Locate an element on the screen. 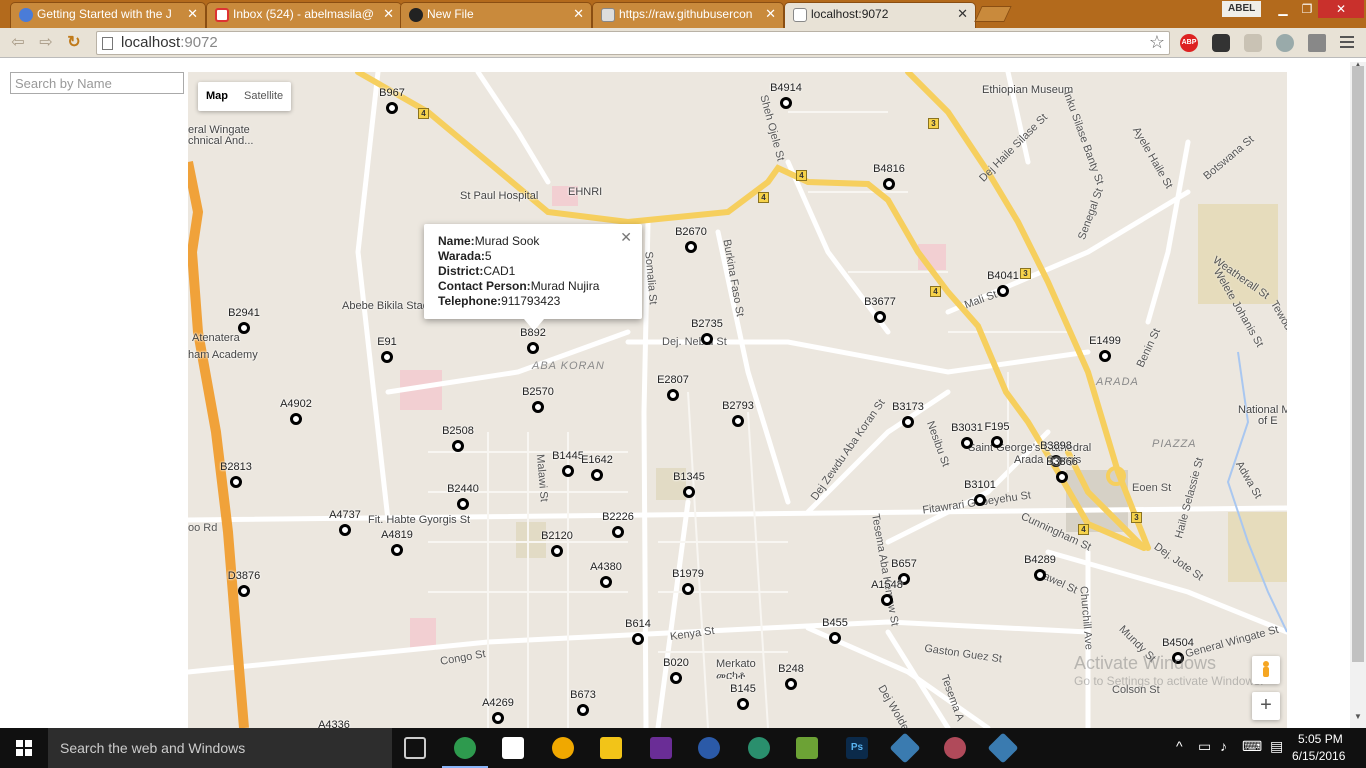  battery-icon: ▭ is located at coordinates (1204, 746).